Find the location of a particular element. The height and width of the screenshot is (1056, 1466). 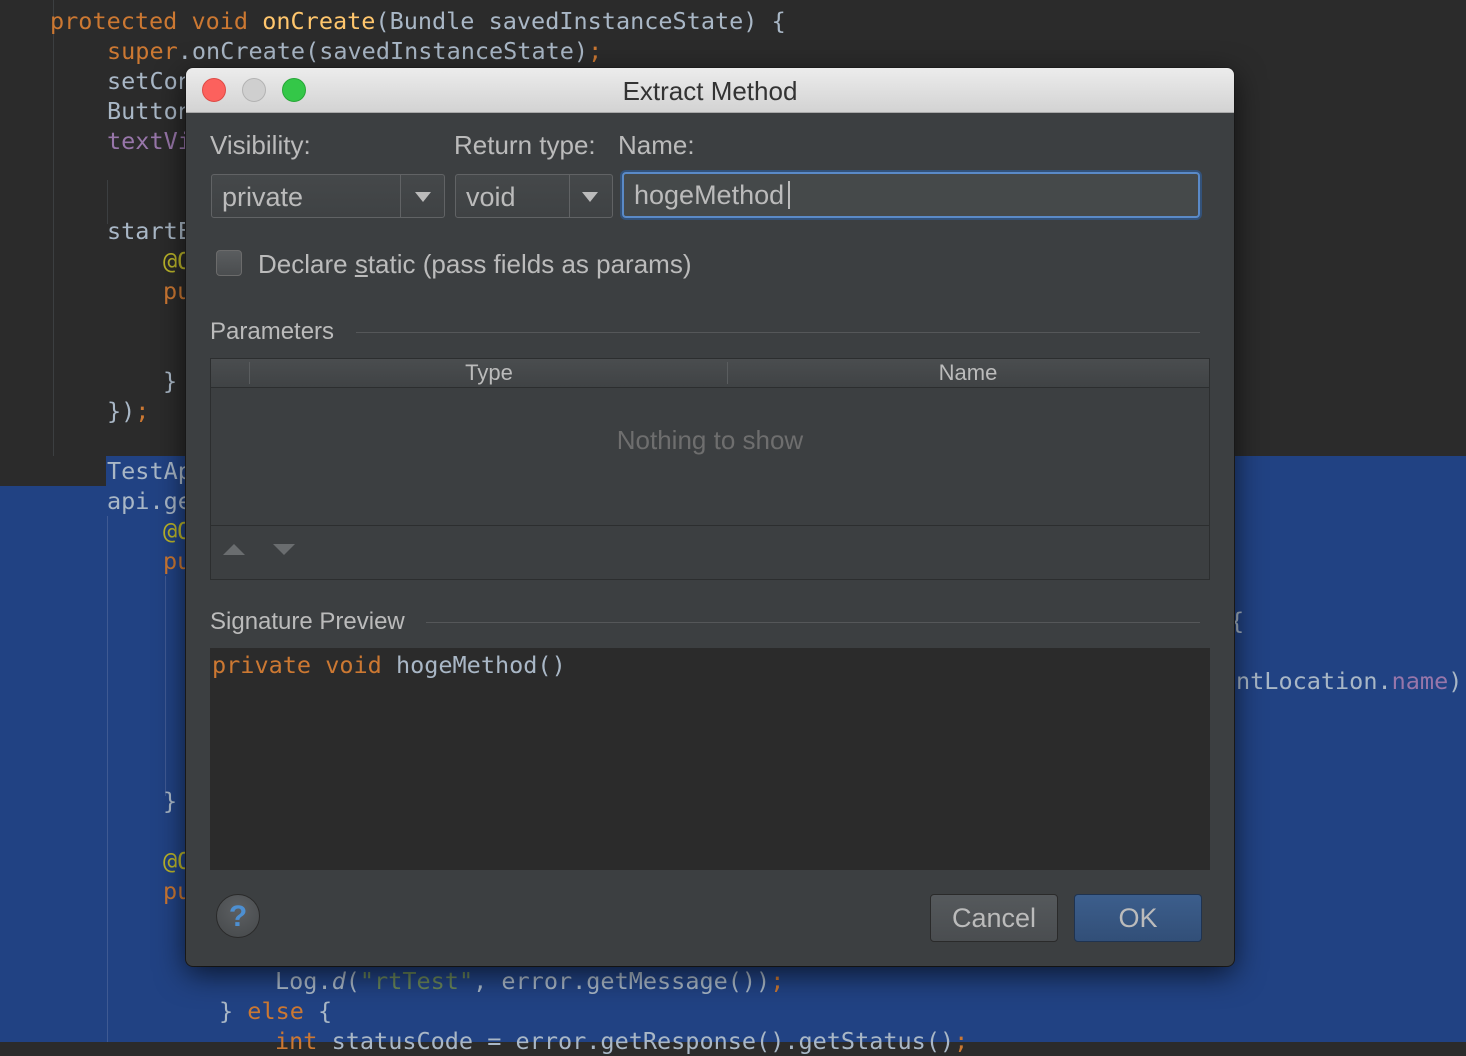

method-name-input is located at coordinates (911, 195).